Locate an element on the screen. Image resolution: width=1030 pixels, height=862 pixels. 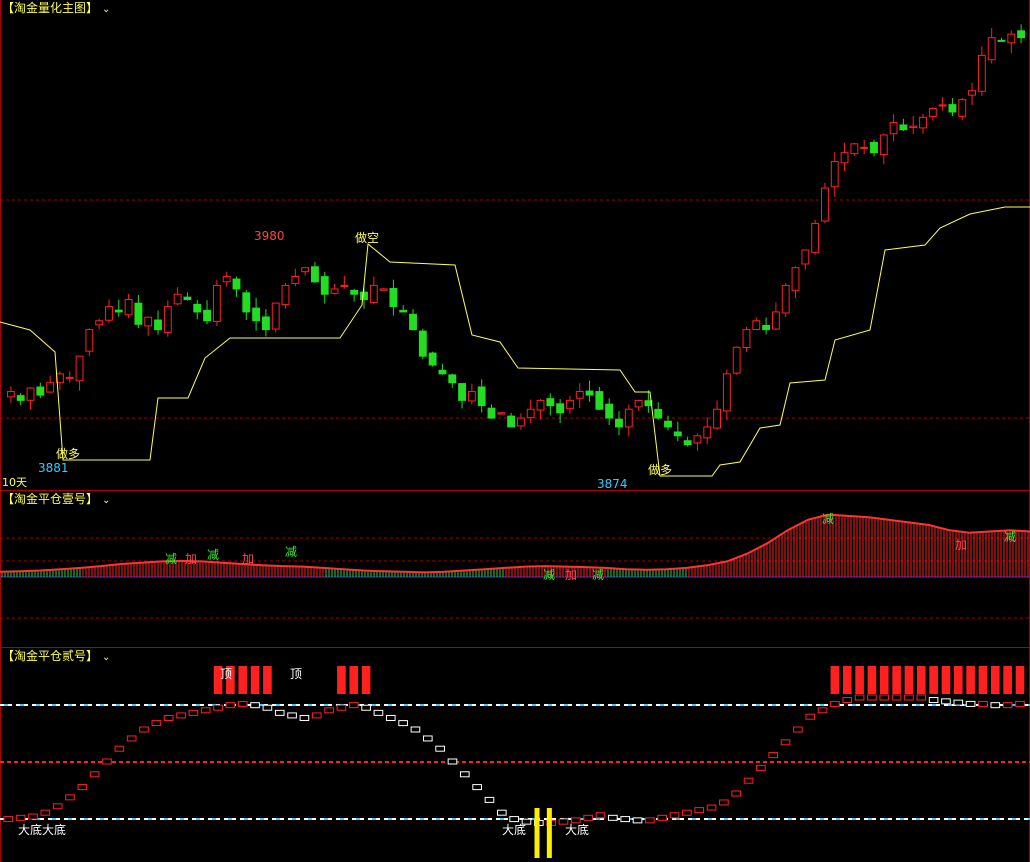
top-signal-label: 顶 is located at coordinates (226, 674).